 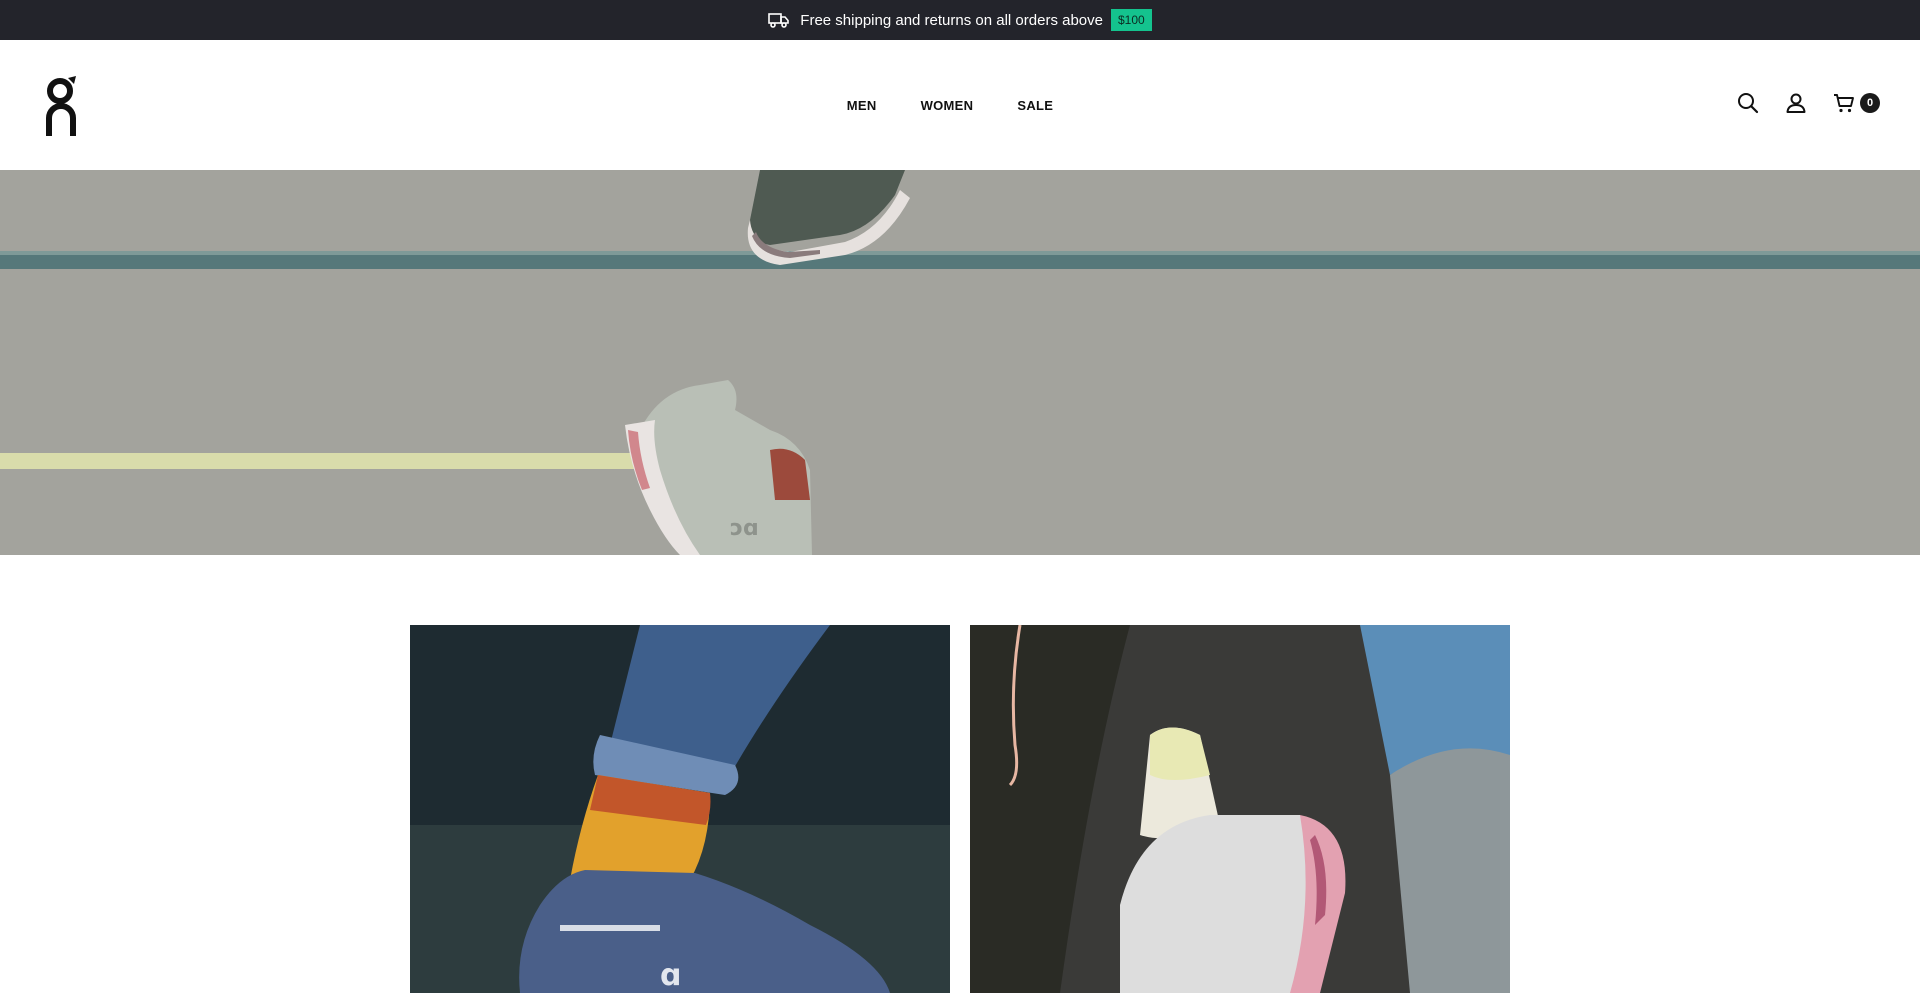 What do you see at coordinates (62, 105) in the screenshot?
I see `on-logo-icon` at bounding box center [62, 105].